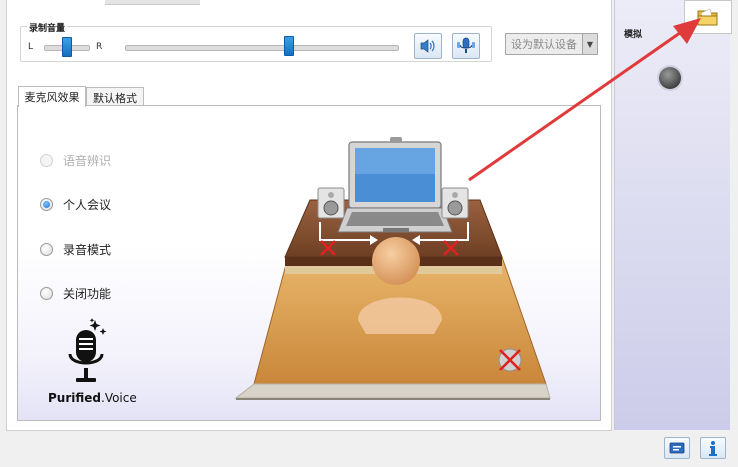  Describe the element at coordinates (46, 293) in the screenshot. I see `radio-turn-off` at that location.